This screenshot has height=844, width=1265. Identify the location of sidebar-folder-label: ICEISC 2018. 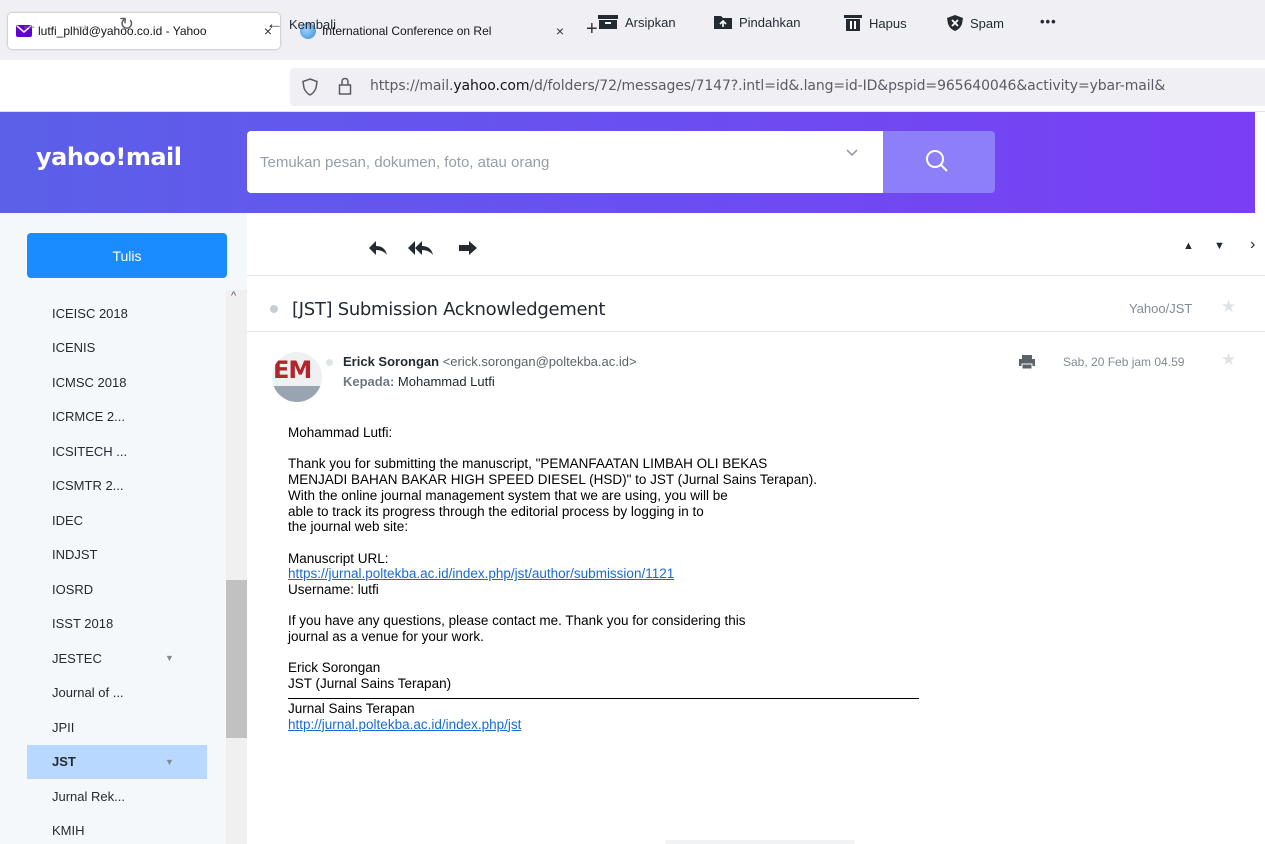
(90, 313).